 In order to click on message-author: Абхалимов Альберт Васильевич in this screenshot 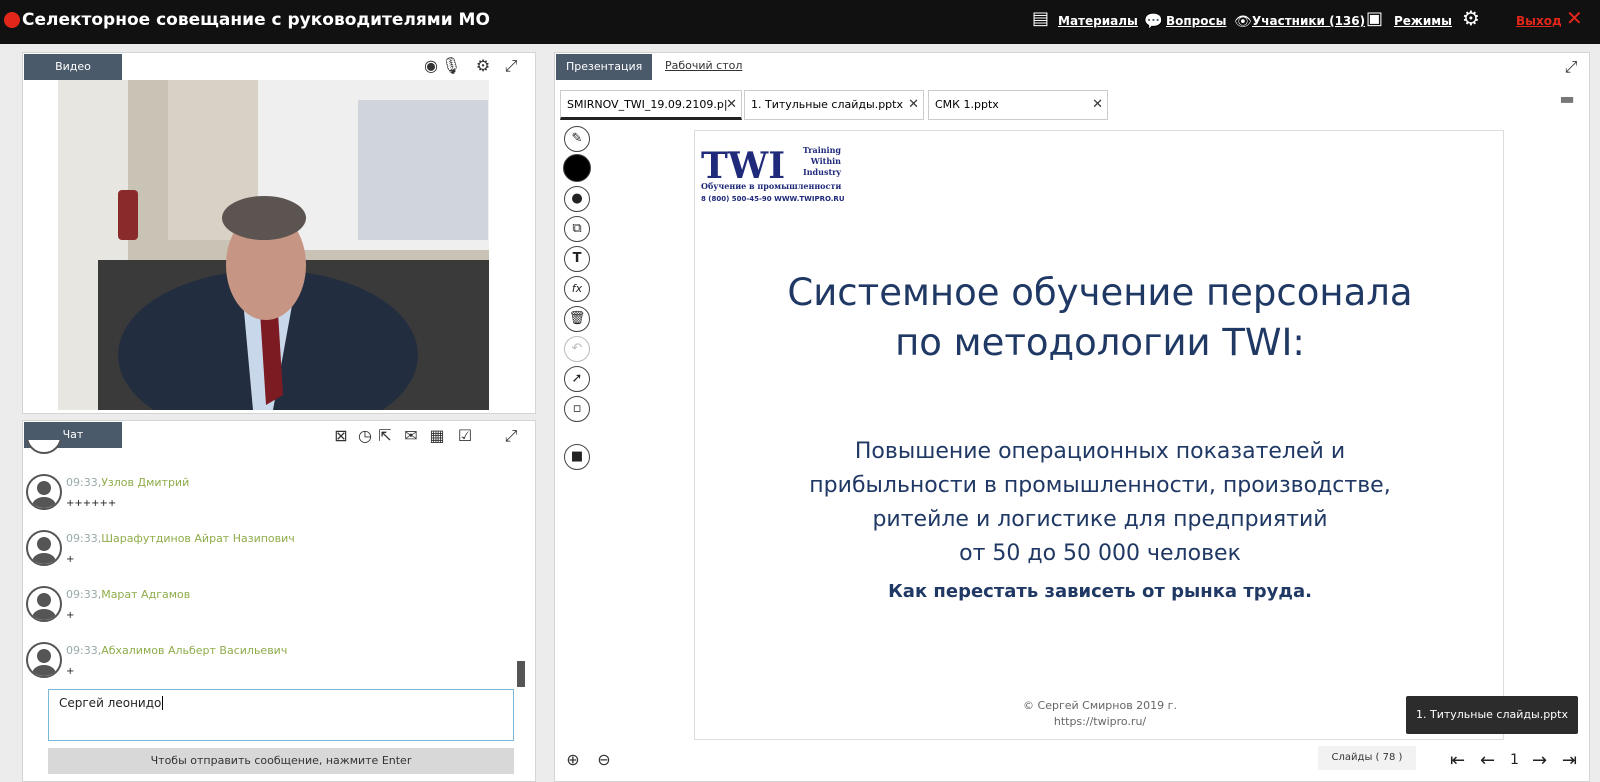, I will do `click(194, 650)`.